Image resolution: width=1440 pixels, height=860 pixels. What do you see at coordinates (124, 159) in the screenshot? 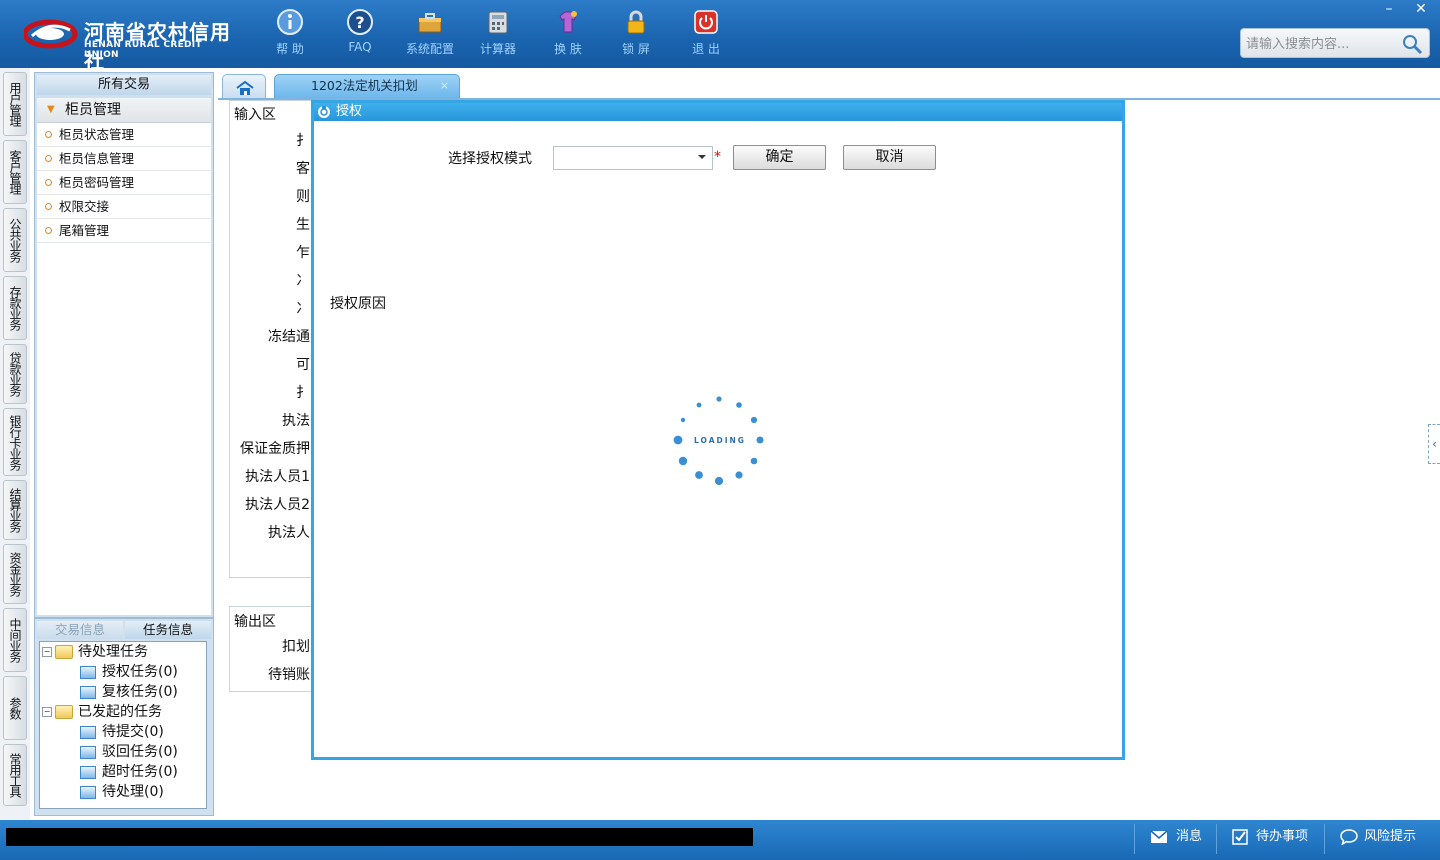
I see `nav-item-teller-info: 柜员信息管理` at bounding box center [124, 159].